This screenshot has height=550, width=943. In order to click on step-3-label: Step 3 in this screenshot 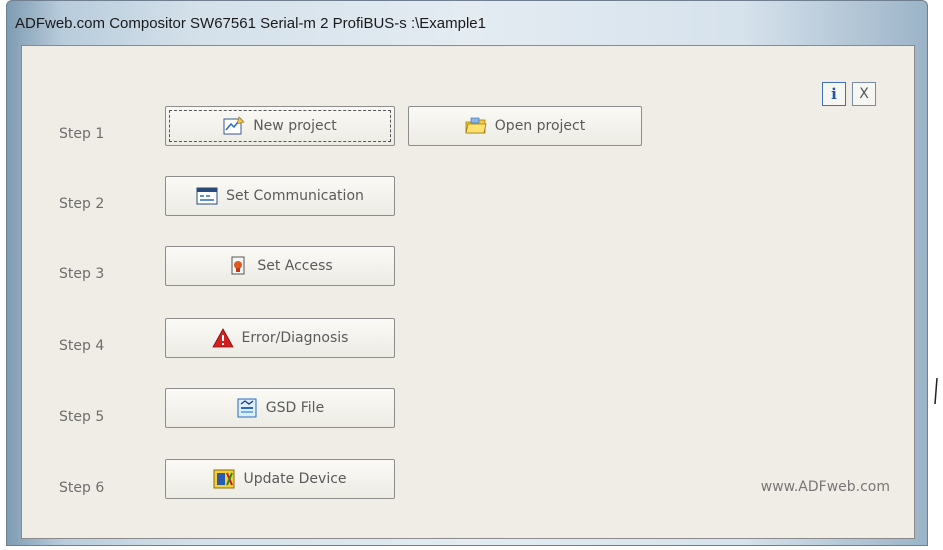, I will do `click(82, 274)`.